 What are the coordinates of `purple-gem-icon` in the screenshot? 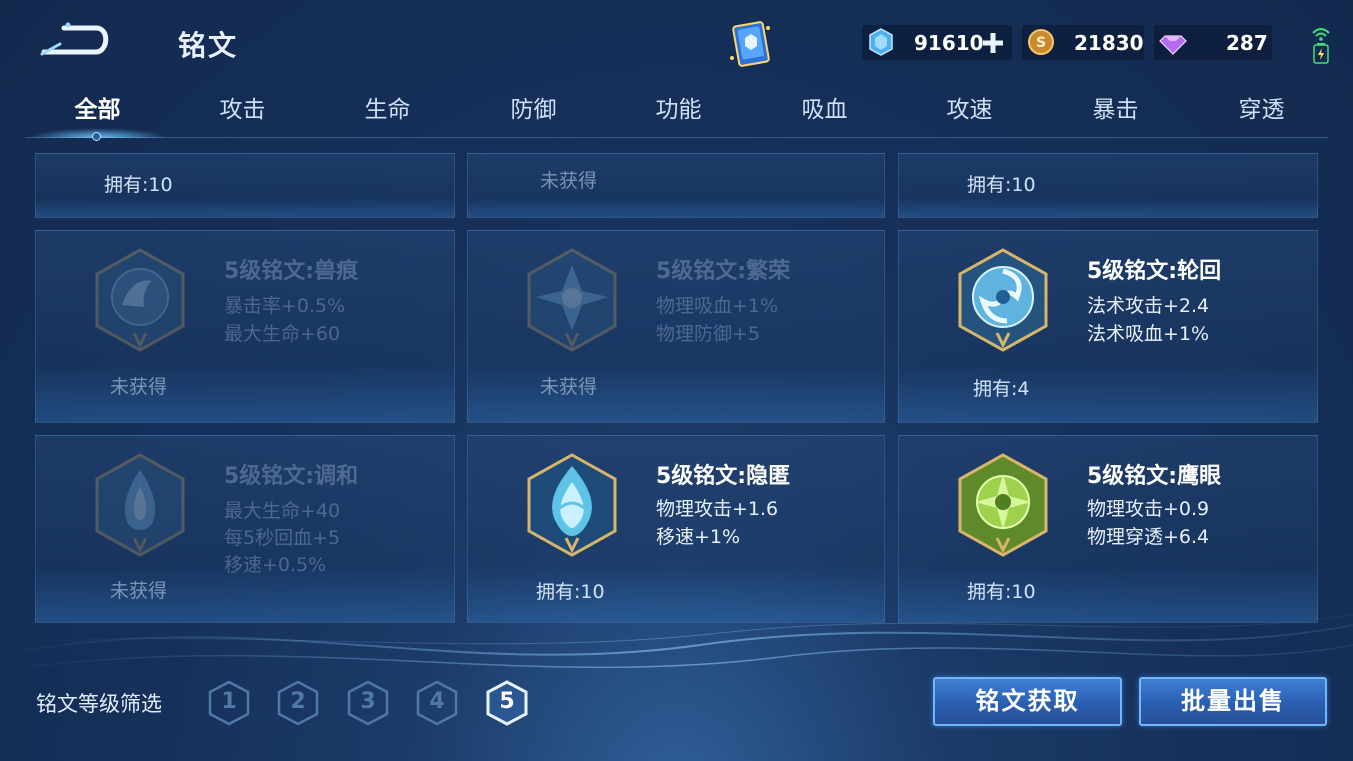 It's located at (1173, 45).